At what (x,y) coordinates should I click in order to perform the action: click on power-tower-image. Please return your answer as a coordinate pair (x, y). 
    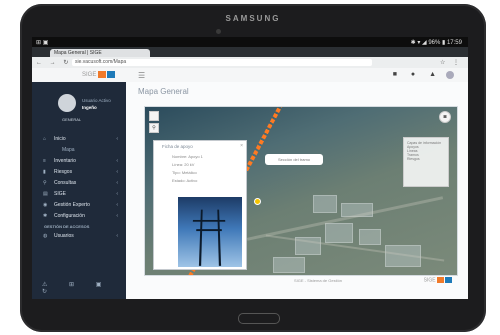
    Looking at the image, I should click on (210, 237).